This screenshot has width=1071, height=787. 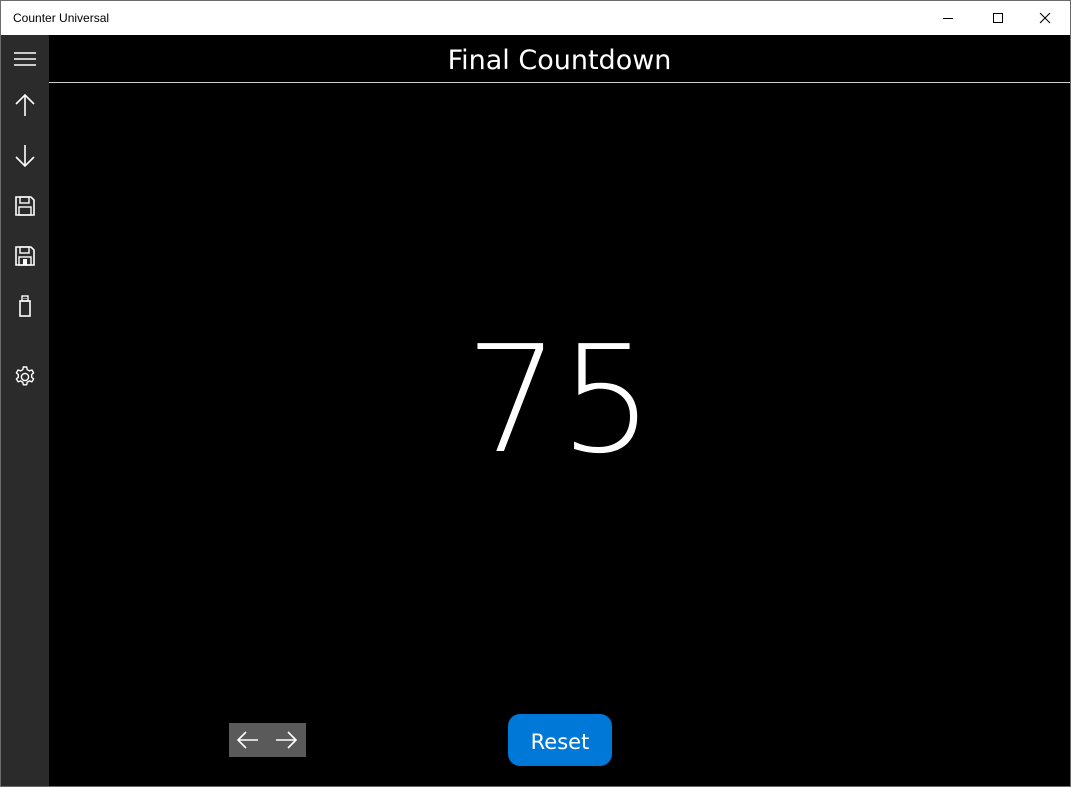 I want to click on minimize-icon, so click(x=948, y=18).